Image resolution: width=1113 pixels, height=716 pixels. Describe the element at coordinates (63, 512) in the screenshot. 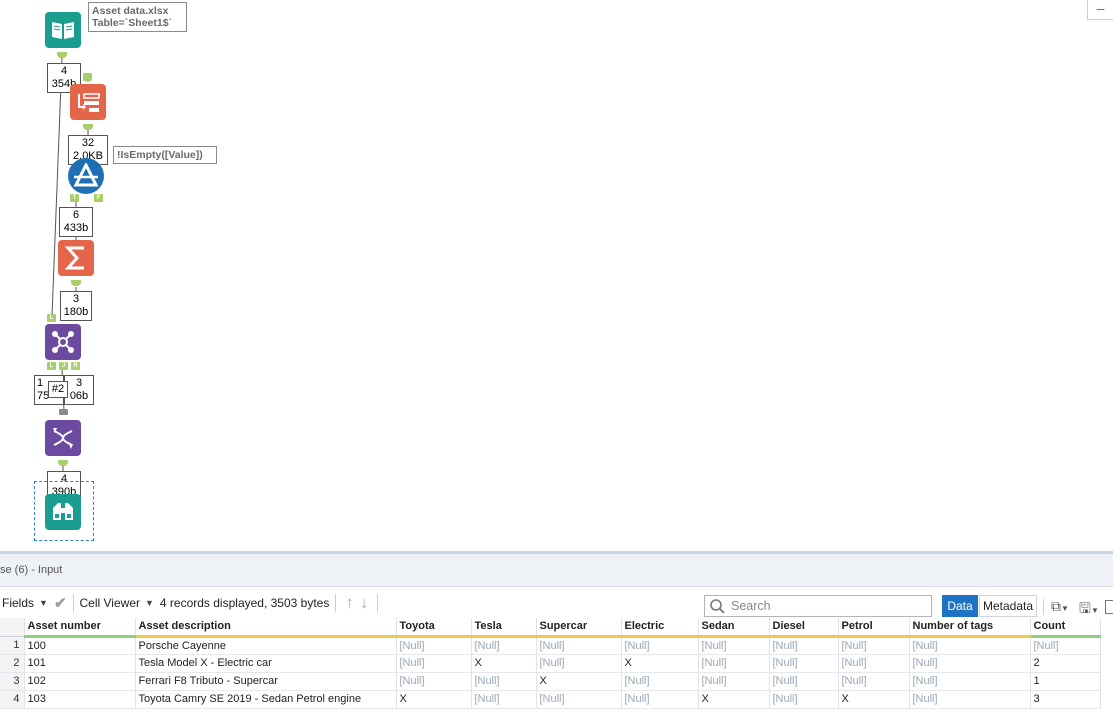

I see `browse-tool` at that location.